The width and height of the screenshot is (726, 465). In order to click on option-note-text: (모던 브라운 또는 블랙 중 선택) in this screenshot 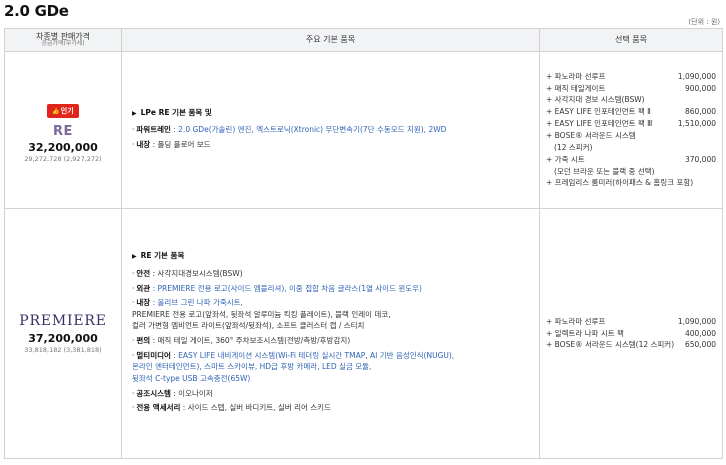, I will do `click(604, 171)`.